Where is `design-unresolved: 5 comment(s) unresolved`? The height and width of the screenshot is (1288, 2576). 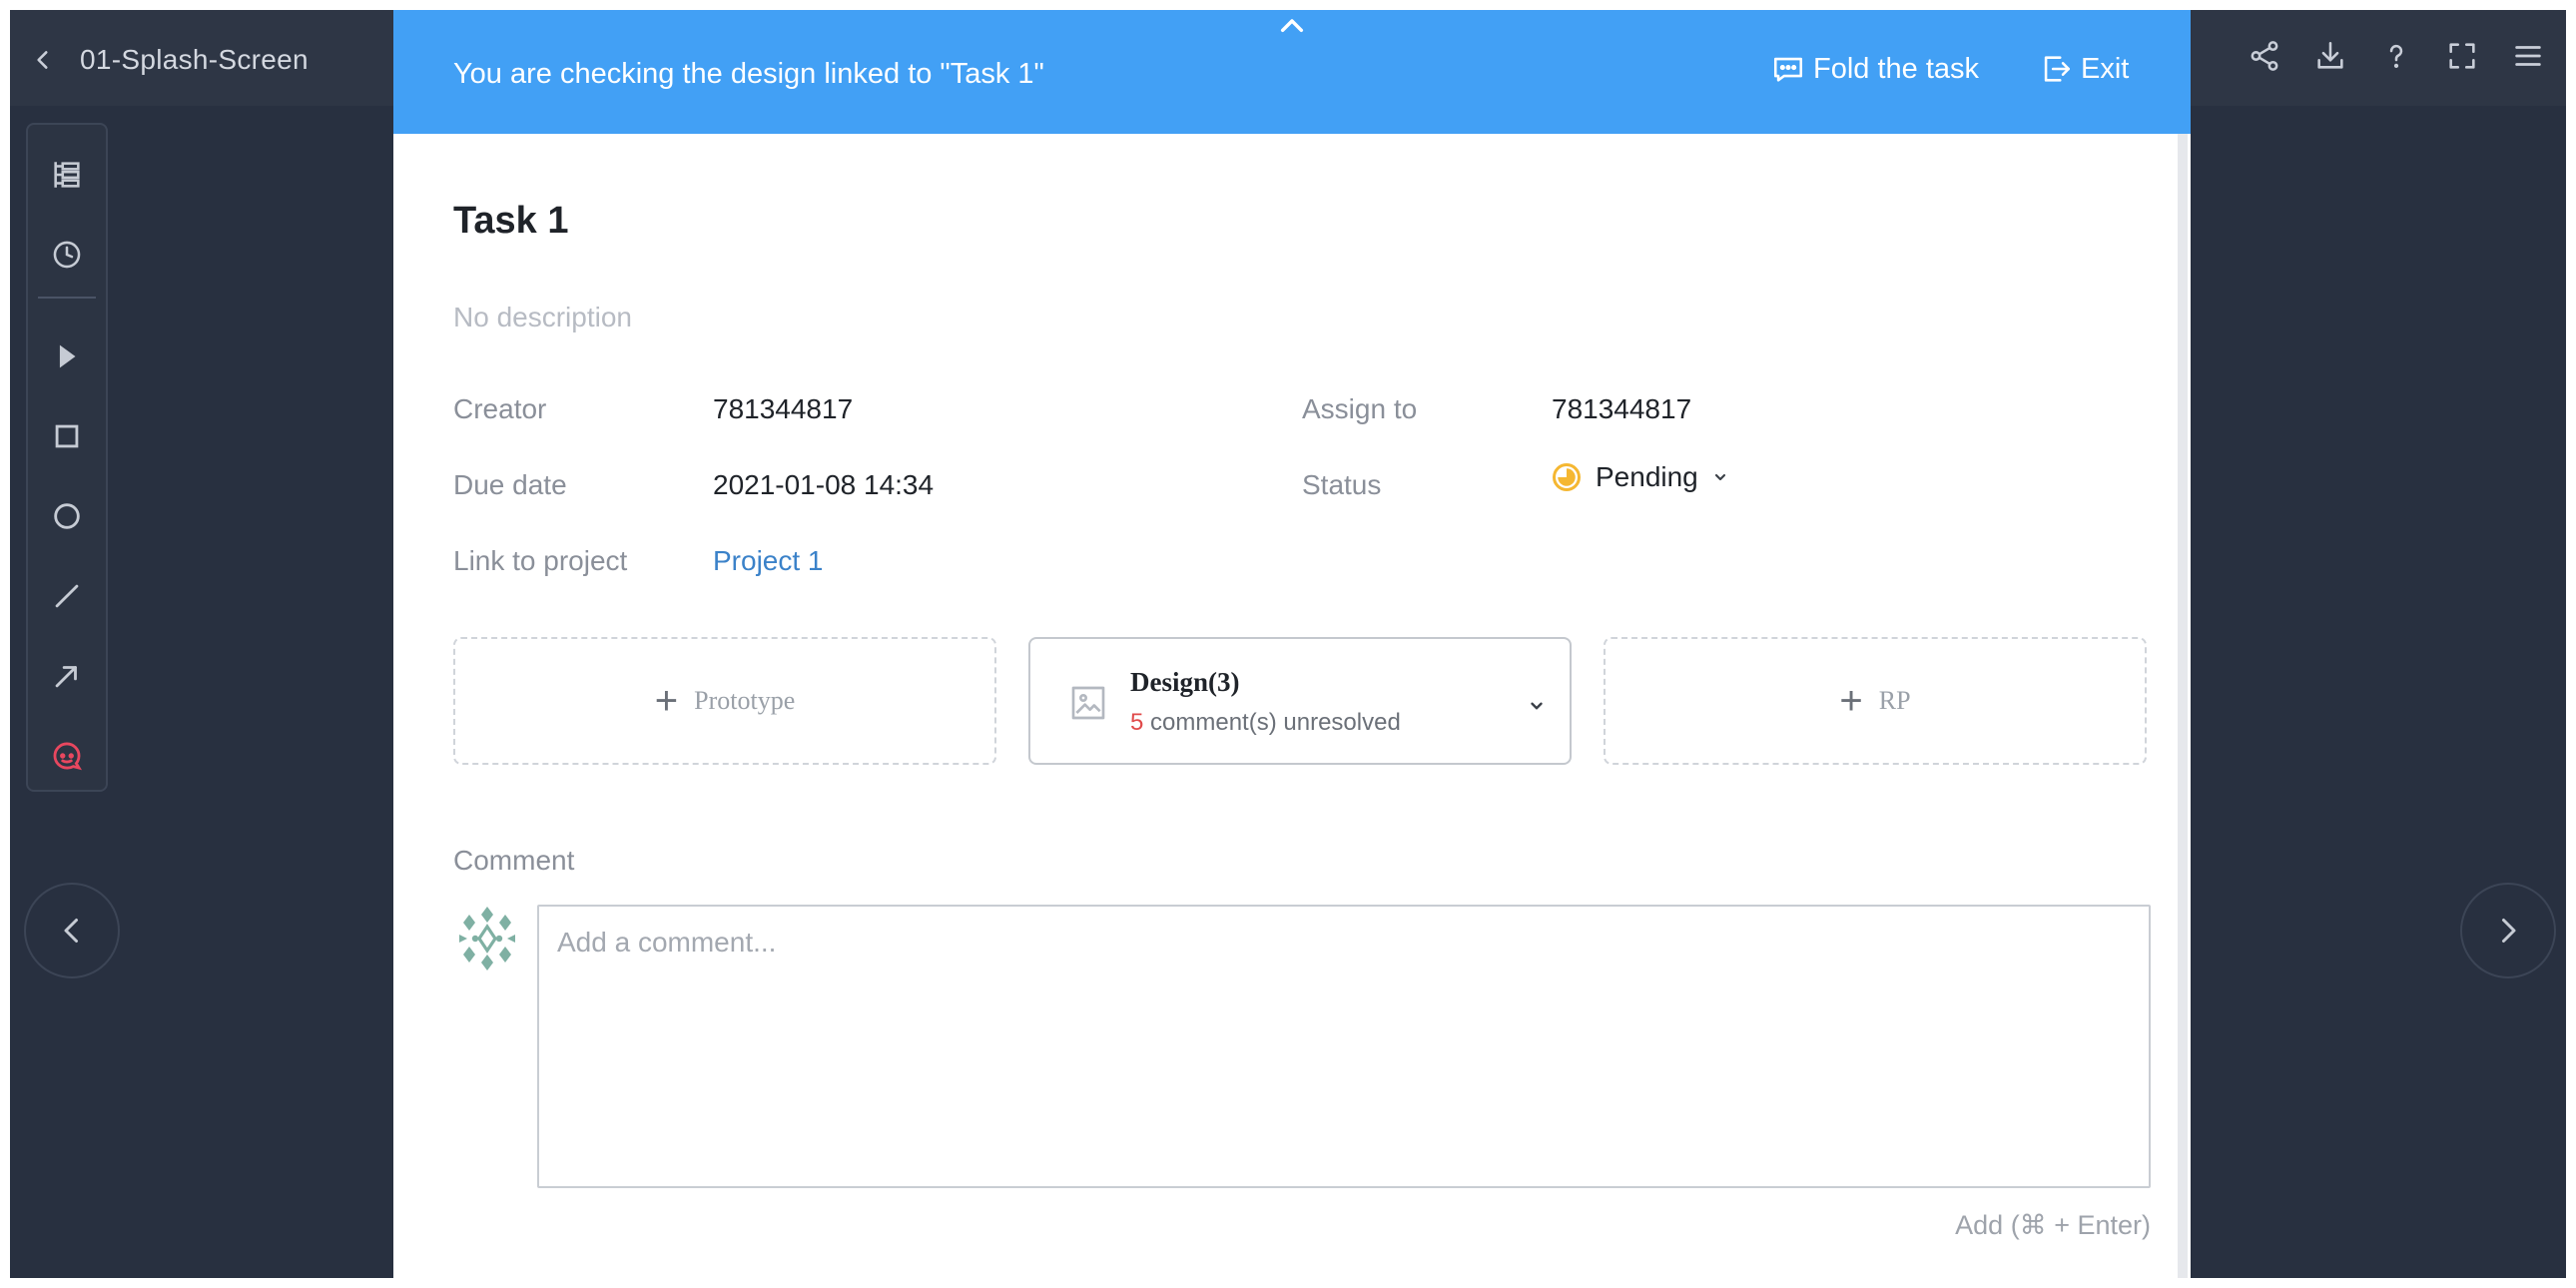
design-unresolved: 5 comment(s) unresolved is located at coordinates (1265, 723).